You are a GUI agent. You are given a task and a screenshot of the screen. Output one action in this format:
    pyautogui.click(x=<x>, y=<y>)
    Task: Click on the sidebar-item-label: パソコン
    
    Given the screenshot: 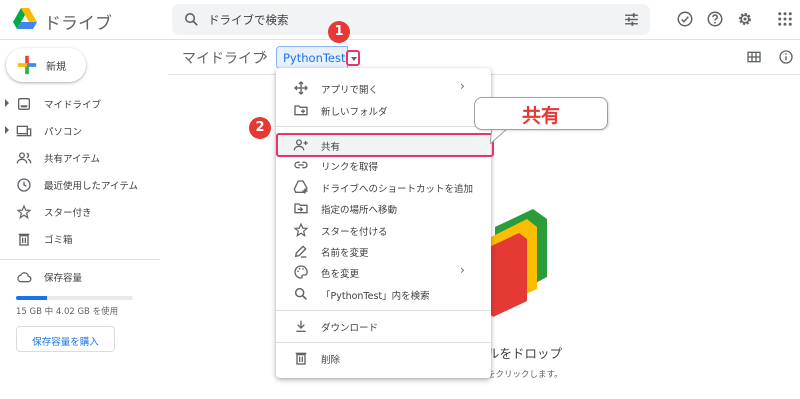 What is the action you would take?
    pyautogui.click(x=63, y=132)
    